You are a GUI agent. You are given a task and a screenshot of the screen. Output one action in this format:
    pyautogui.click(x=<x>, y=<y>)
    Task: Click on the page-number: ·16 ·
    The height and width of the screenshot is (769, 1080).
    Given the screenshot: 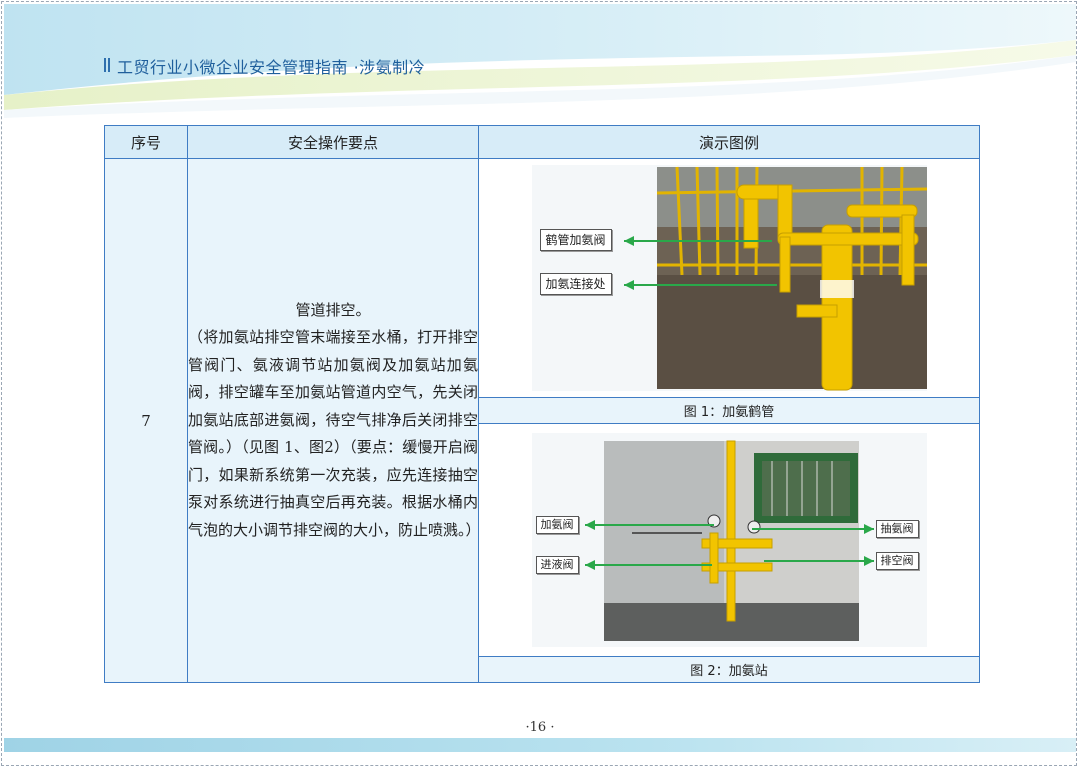 What is the action you would take?
    pyautogui.click(x=540, y=727)
    